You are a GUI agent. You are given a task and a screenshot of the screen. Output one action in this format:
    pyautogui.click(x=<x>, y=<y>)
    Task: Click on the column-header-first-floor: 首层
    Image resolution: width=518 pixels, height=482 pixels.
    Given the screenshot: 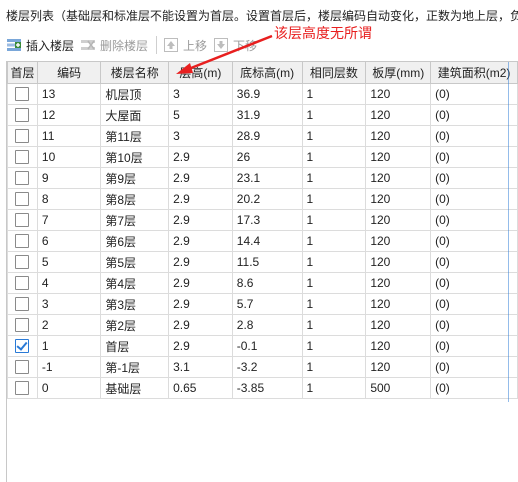 What is the action you would take?
    pyautogui.click(x=22, y=72)
    